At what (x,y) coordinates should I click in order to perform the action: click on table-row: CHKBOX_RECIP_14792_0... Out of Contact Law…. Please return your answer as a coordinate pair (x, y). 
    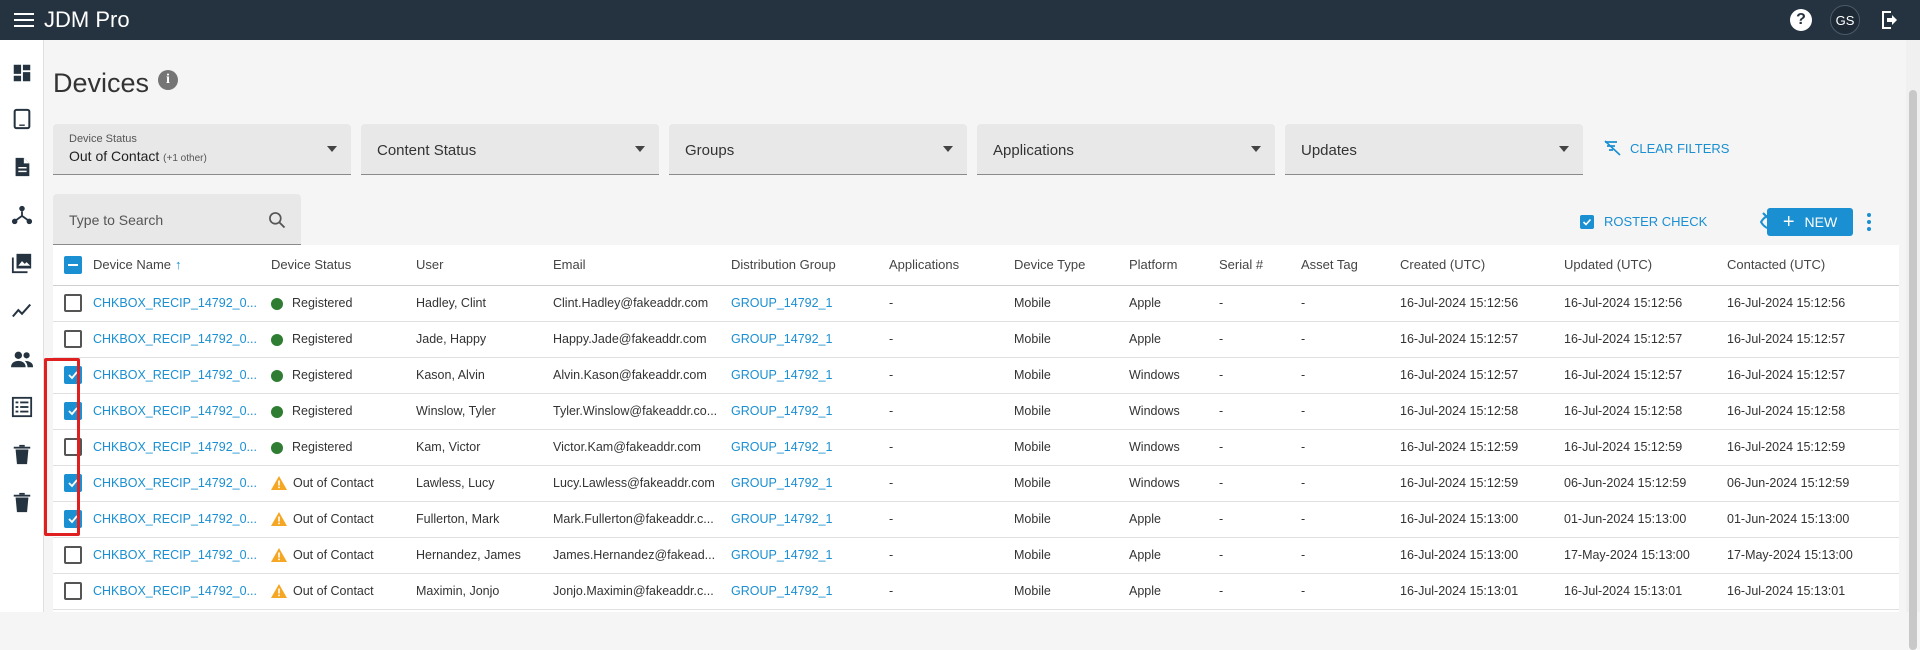
    Looking at the image, I should click on (976, 483).